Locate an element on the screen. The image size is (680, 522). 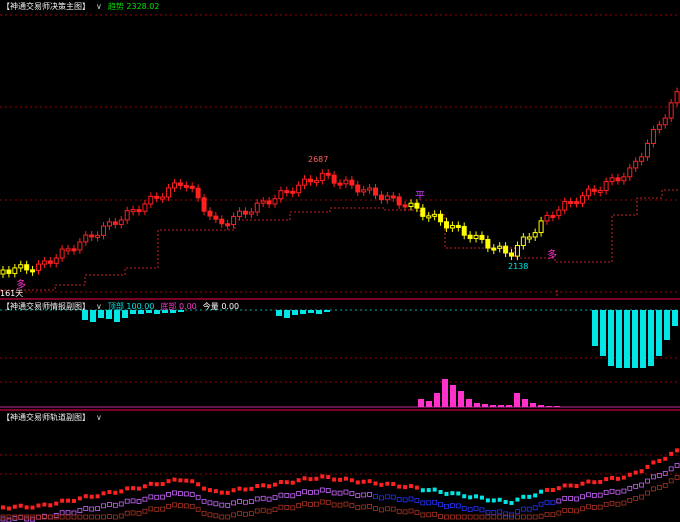
track-panel-dropdown-icon: ∨ is located at coordinates (99, 418).